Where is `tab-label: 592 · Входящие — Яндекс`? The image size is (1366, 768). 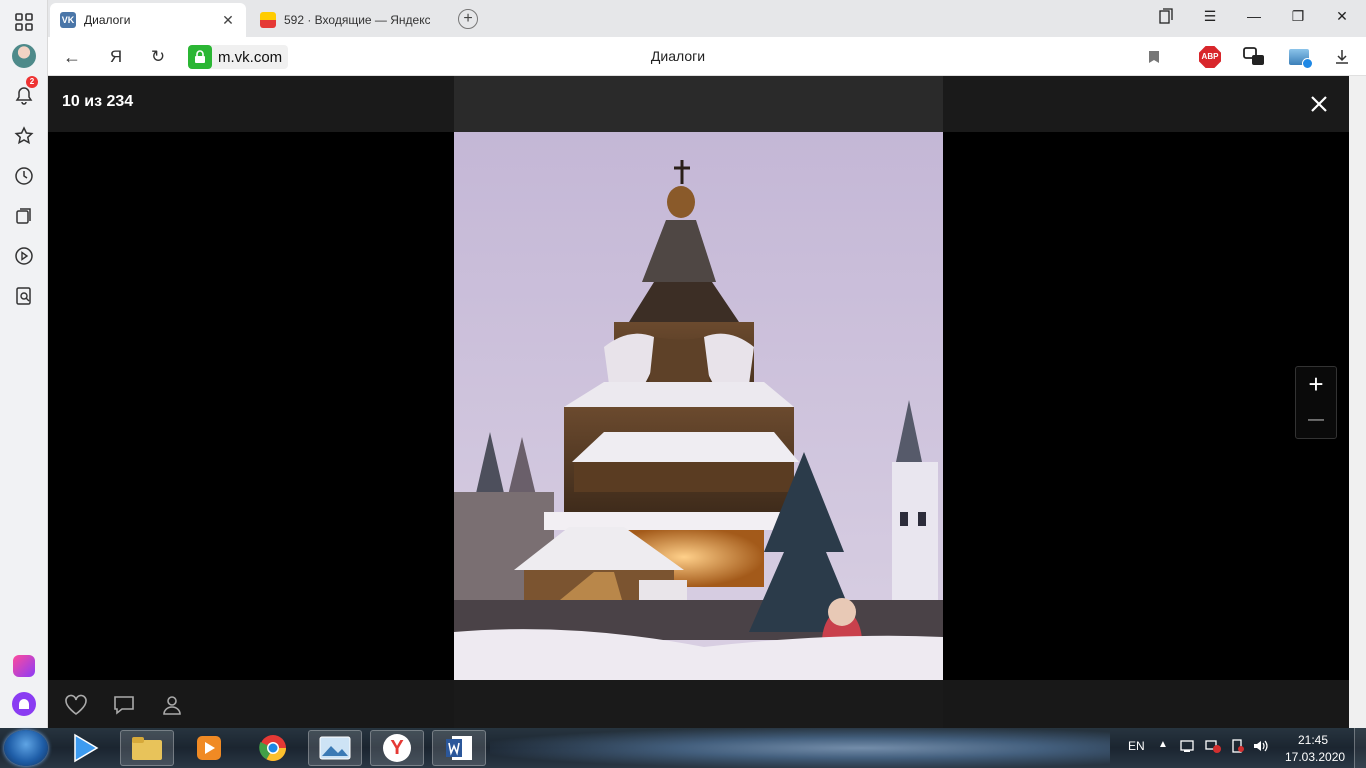 tab-label: 592 · Входящие — Яндекс is located at coordinates (357, 20).